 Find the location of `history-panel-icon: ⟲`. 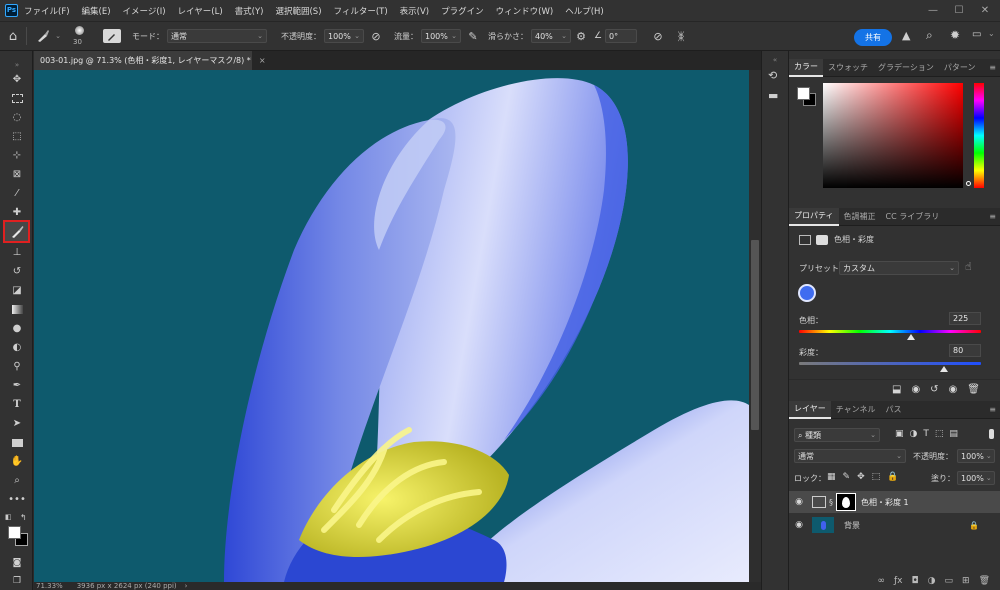

history-panel-icon: ⟲ is located at coordinates (772, 75).